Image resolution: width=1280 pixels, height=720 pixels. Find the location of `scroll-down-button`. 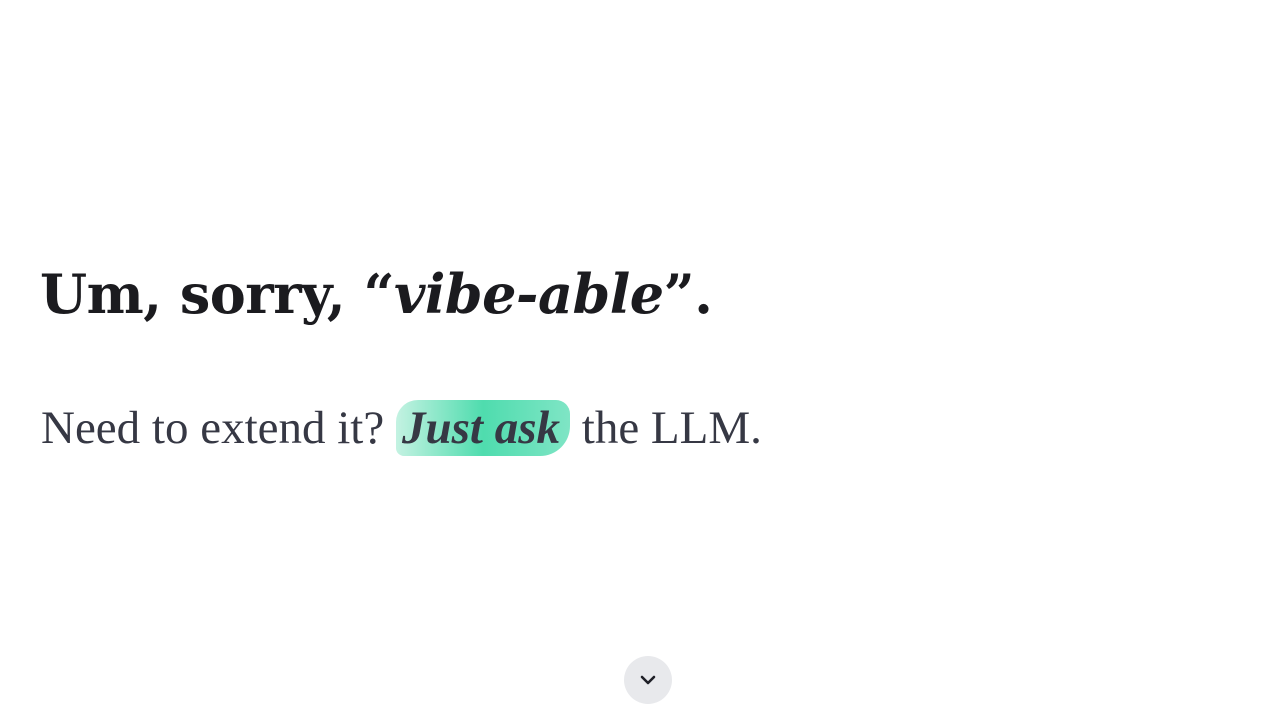

scroll-down-button is located at coordinates (648, 680).